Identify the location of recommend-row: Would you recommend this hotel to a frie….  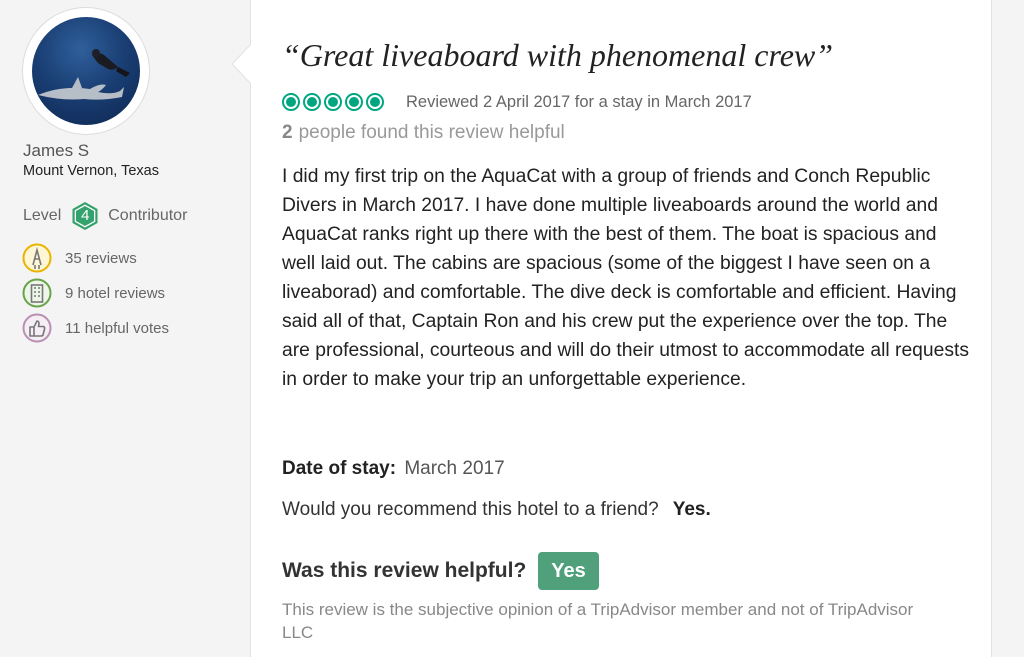
(496, 510).